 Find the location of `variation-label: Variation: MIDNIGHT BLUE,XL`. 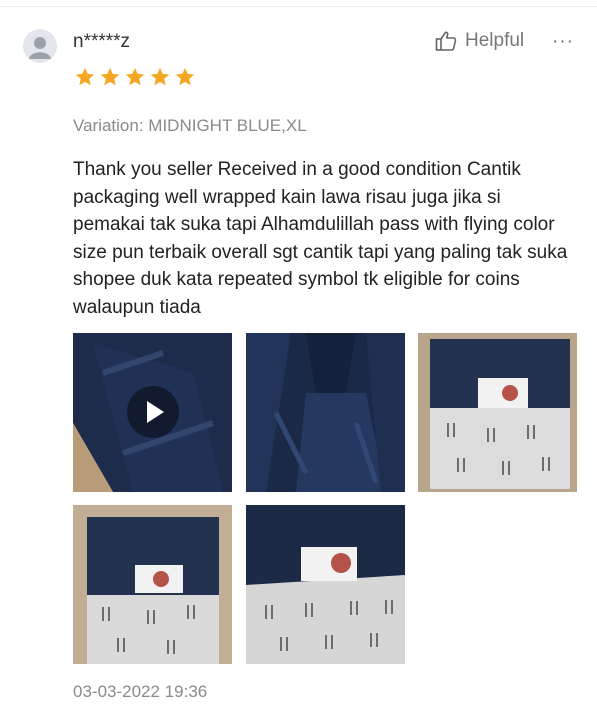

variation-label: Variation: MIDNIGHT BLUE,XL is located at coordinates (190, 125).